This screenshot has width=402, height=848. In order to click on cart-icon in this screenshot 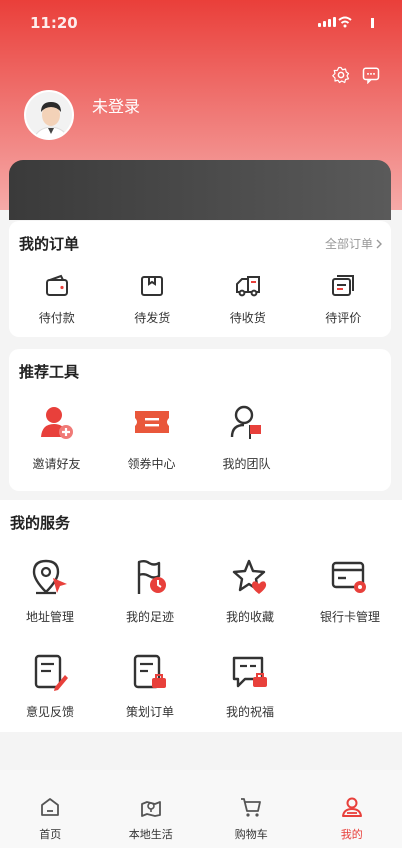, I will do `click(251, 807)`.